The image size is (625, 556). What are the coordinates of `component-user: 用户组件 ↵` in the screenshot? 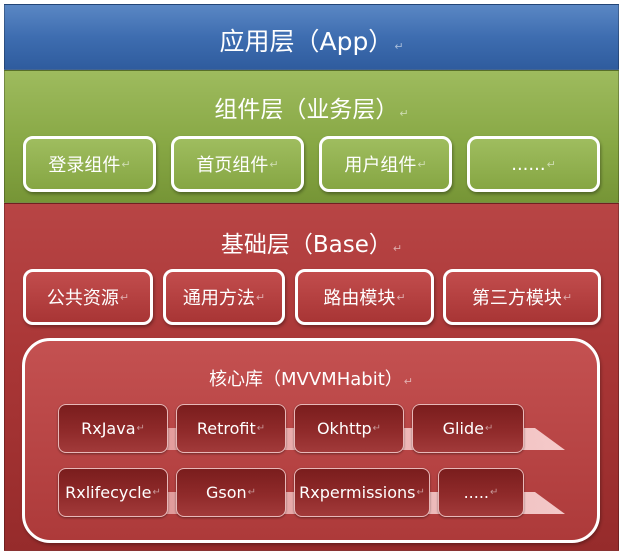 It's located at (385, 164).